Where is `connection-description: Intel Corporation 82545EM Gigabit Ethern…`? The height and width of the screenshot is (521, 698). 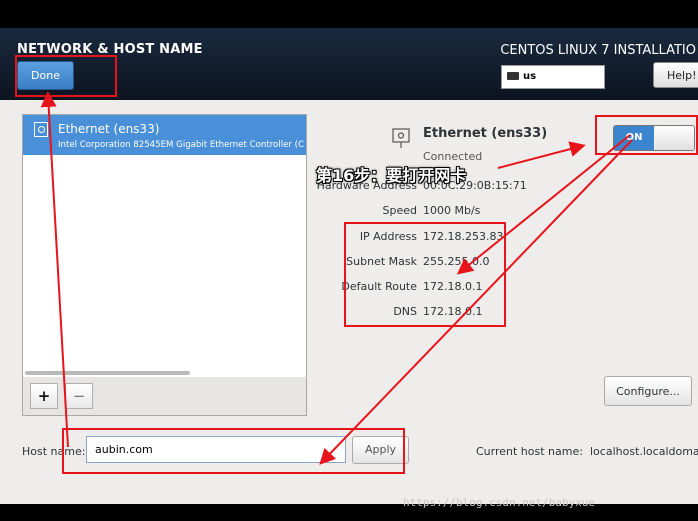
connection-description: Intel Corporation 82545EM Gigabit Ethern… is located at coordinates (181, 145).